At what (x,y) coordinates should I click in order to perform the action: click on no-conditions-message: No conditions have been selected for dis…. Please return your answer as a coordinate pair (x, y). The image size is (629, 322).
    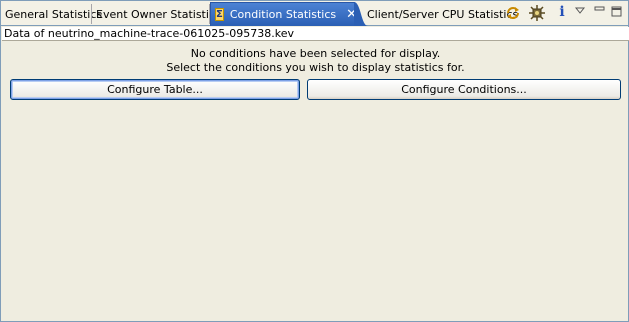
    Looking at the image, I should click on (315, 53).